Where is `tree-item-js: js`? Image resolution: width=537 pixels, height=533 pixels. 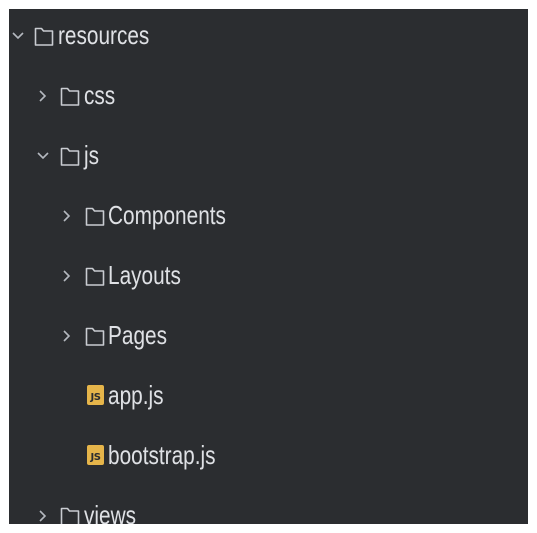
tree-item-js: js is located at coordinates (268, 159).